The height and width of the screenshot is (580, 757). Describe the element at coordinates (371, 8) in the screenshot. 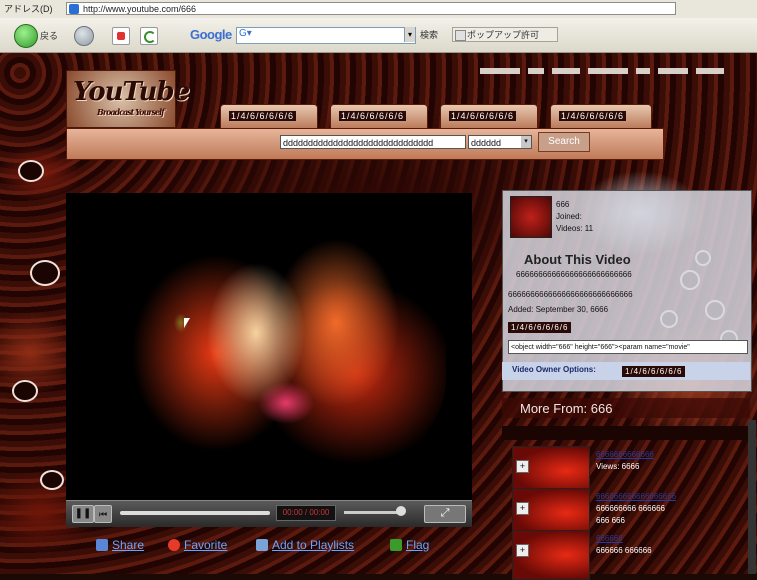

I see `url-field: http://www.youtube.com/666` at that location.